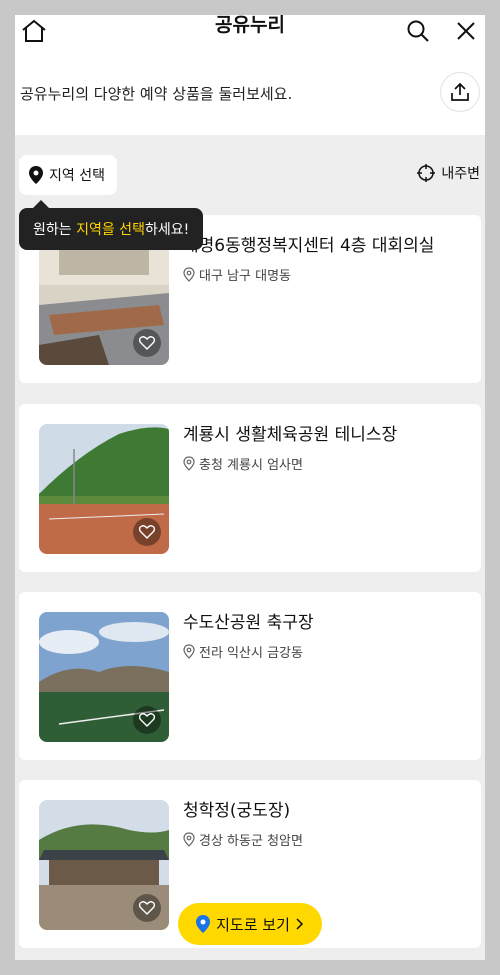  Describe the element at coordinates (248, 623) in the screenshot. I see `item-title: 수도산공원 축구장` at that location.